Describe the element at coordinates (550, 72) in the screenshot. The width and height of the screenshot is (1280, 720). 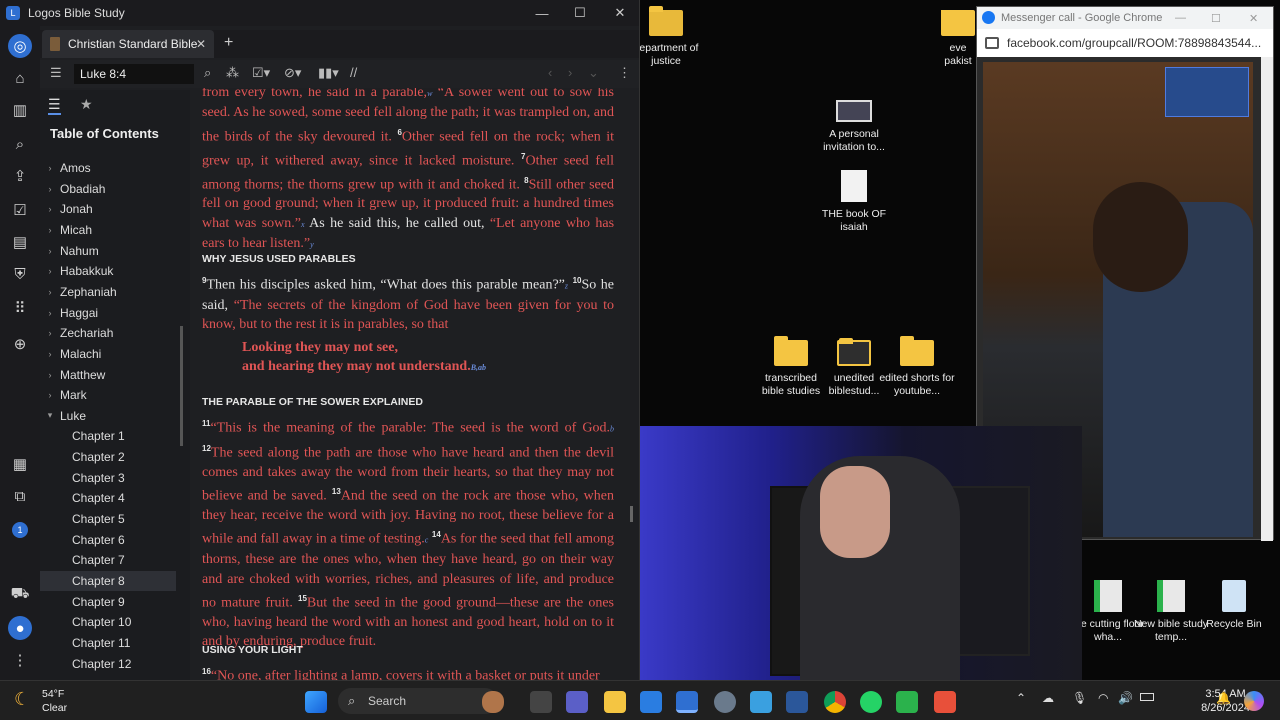
I see `back-icon: ‹` at that location.